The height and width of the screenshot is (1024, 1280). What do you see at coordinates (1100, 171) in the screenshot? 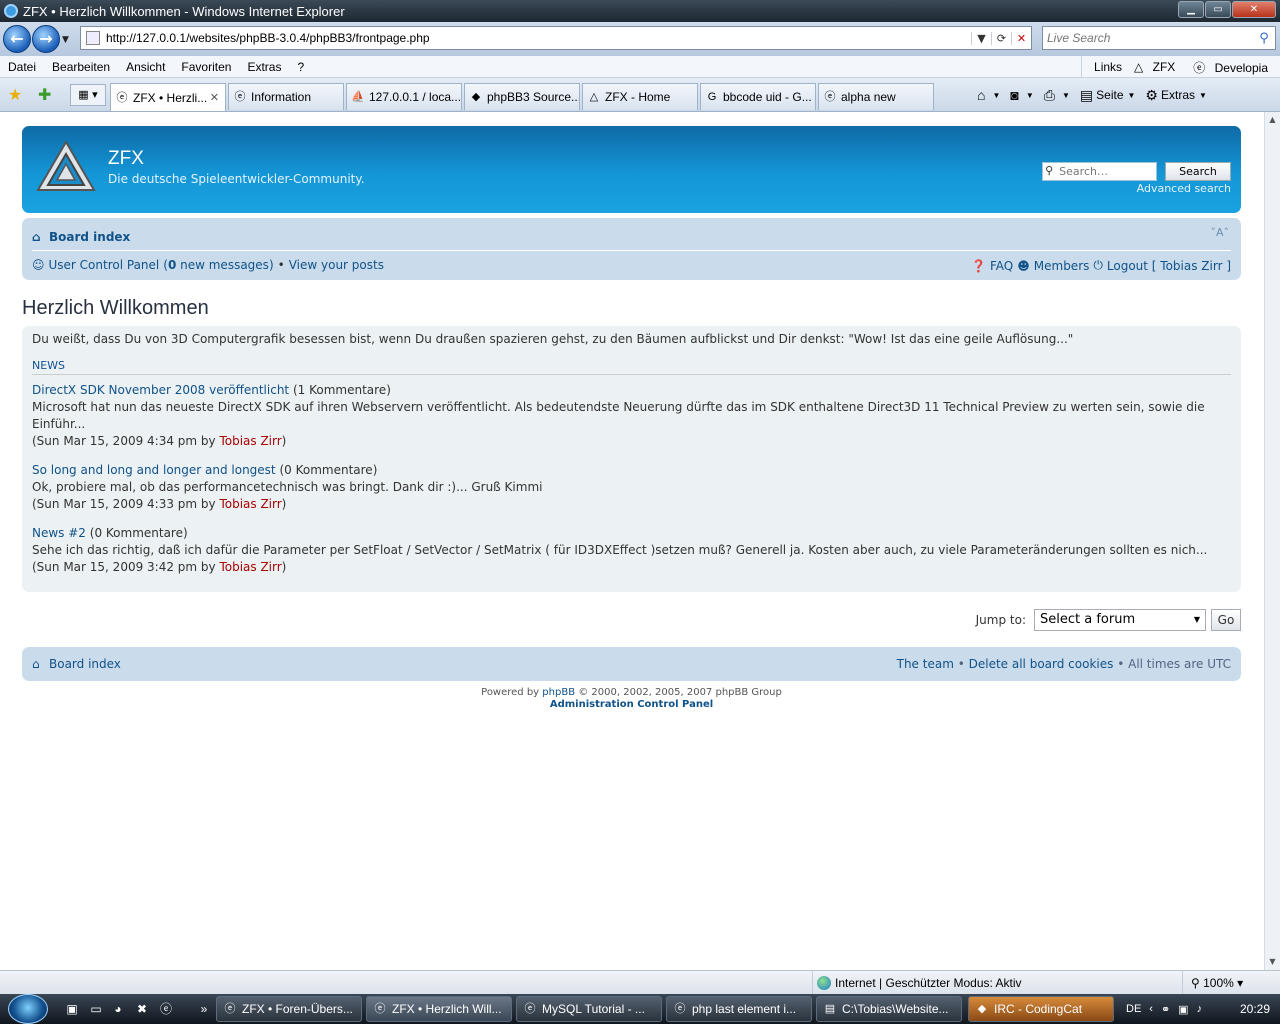
I see `forum-search-input` at bounding box center [1100, 171].